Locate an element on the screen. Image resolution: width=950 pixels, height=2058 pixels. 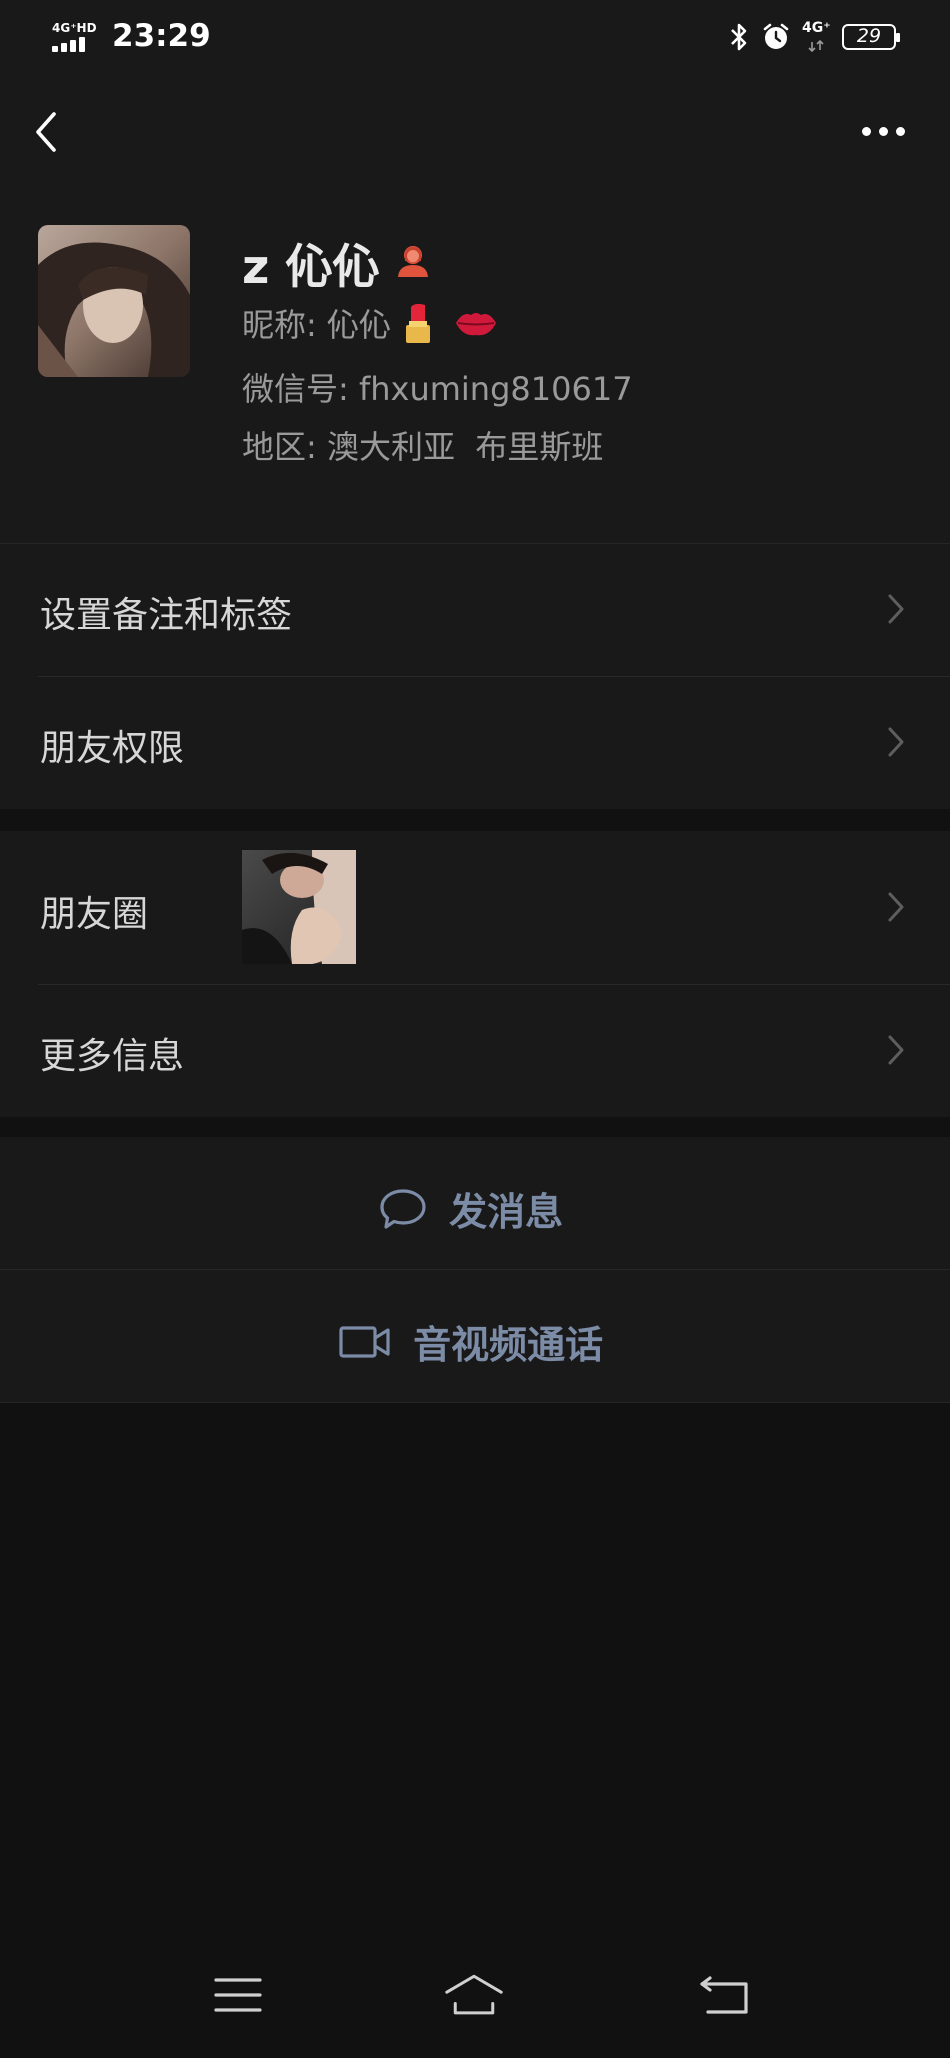
moments-photo-thumbnail is located at coordinates (299, 907).